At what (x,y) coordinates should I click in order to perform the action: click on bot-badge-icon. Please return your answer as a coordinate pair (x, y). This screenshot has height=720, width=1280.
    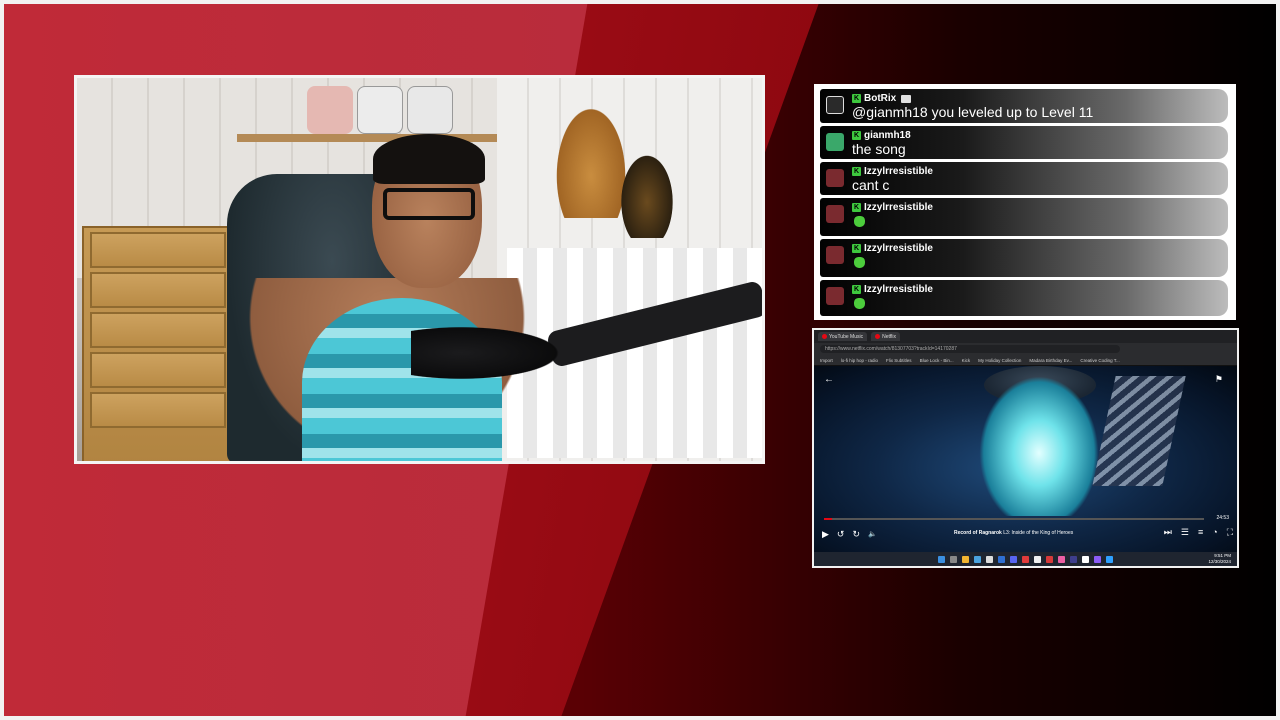
    Looking at the image, I should click on (906, 98).